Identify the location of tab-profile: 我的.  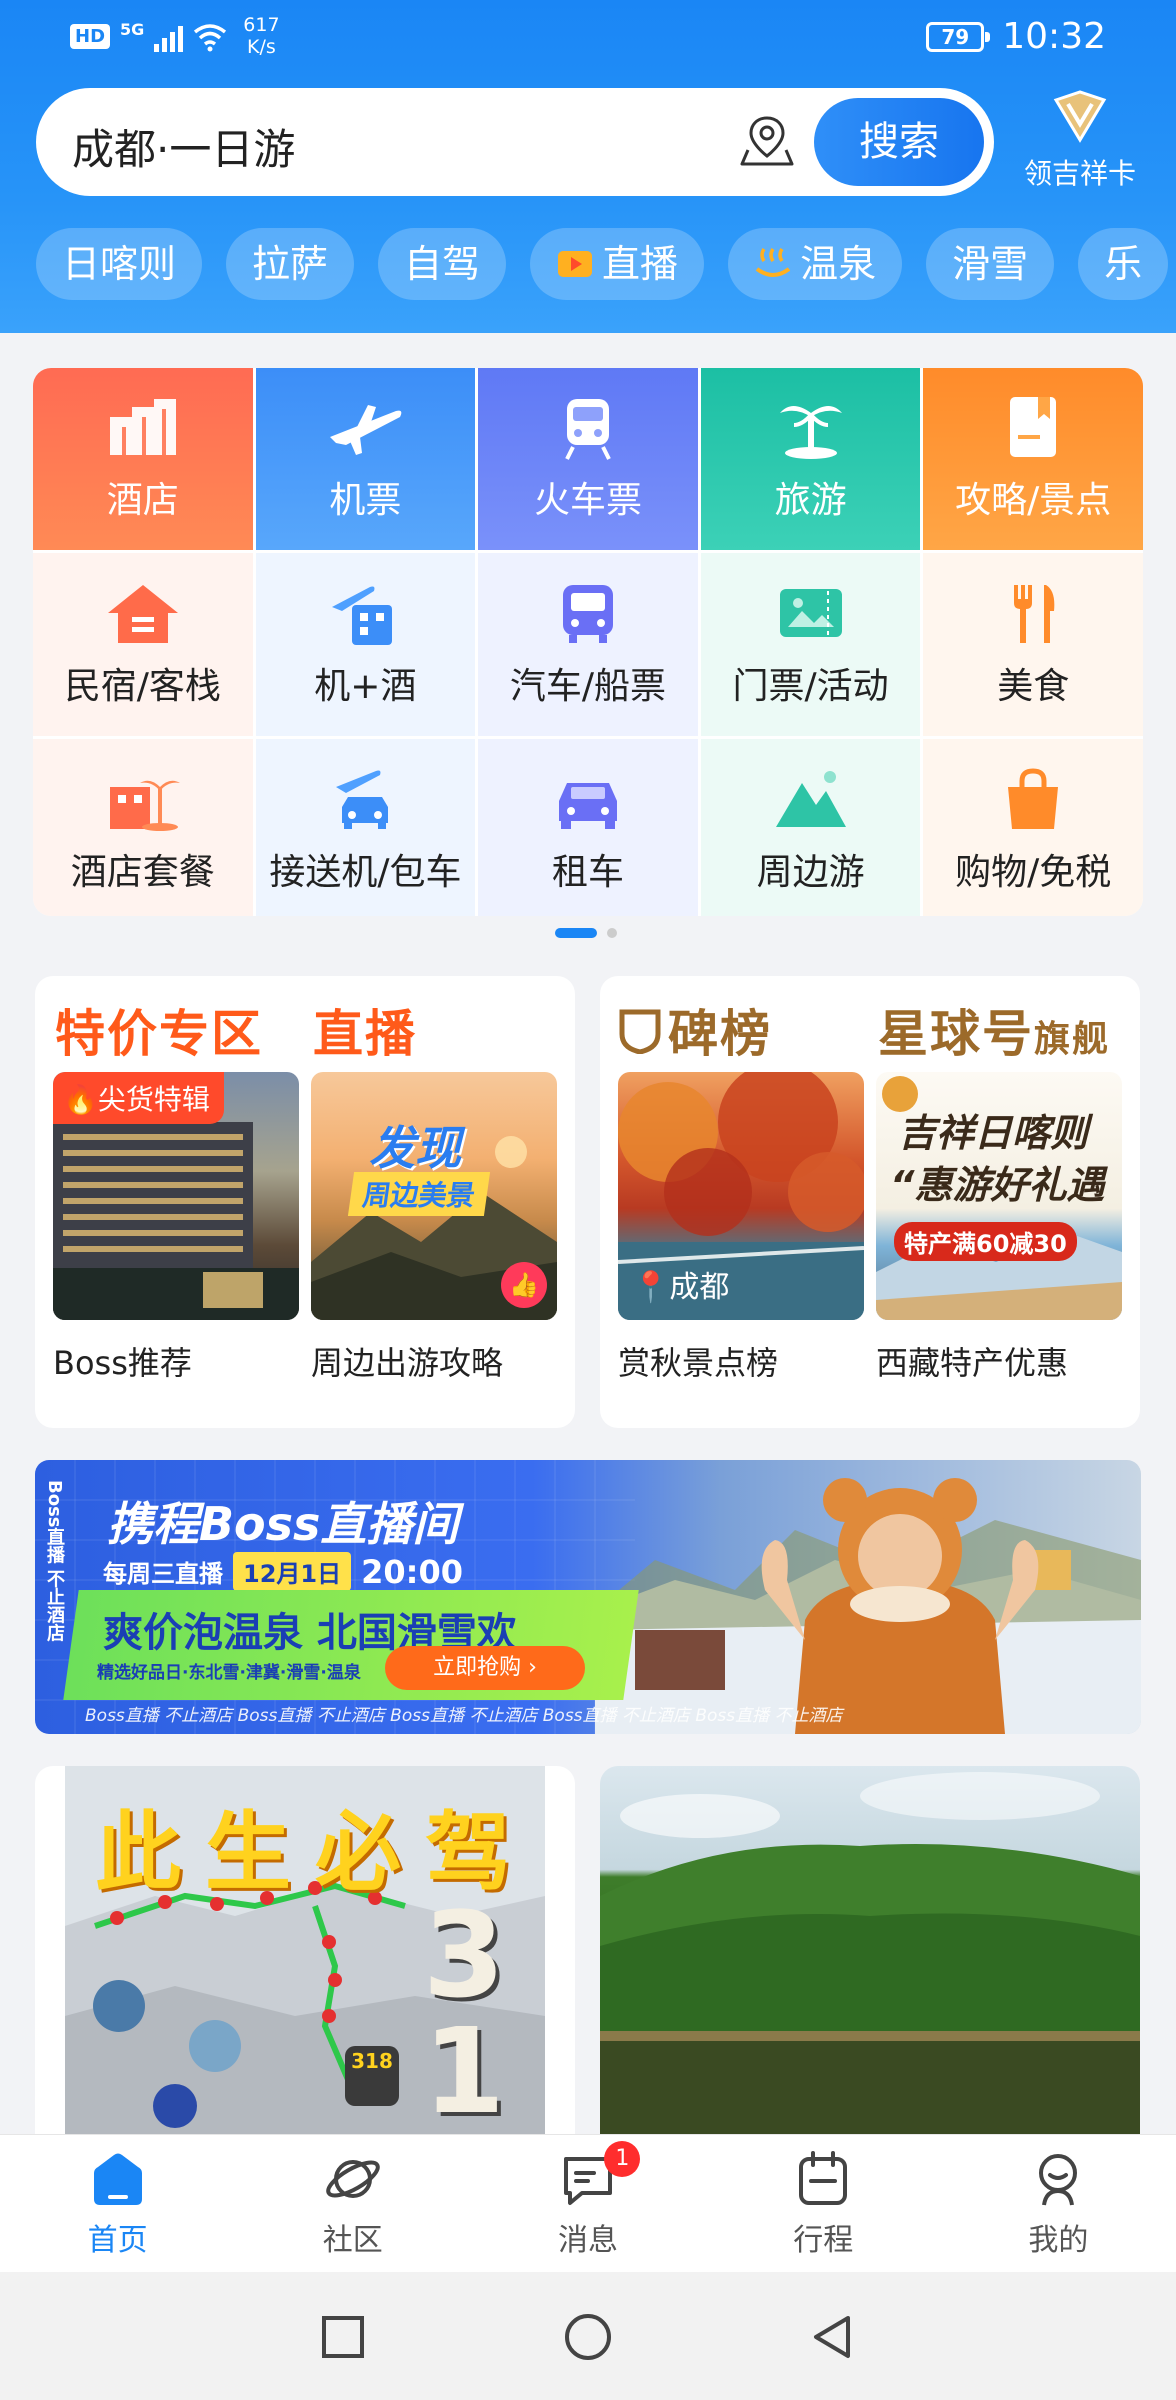
(1058, 2203).